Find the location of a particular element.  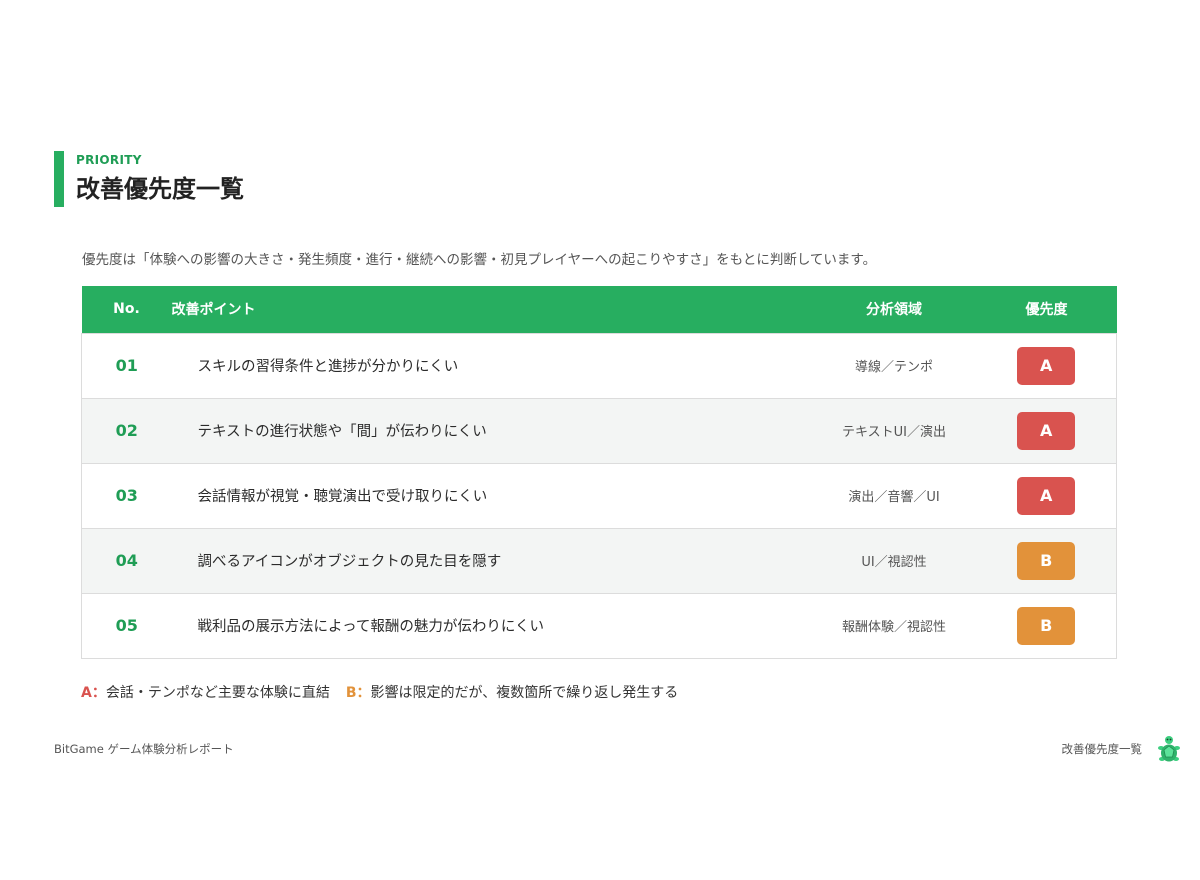

row-area: 導線／テンポ is located at coordinates (893, 367).